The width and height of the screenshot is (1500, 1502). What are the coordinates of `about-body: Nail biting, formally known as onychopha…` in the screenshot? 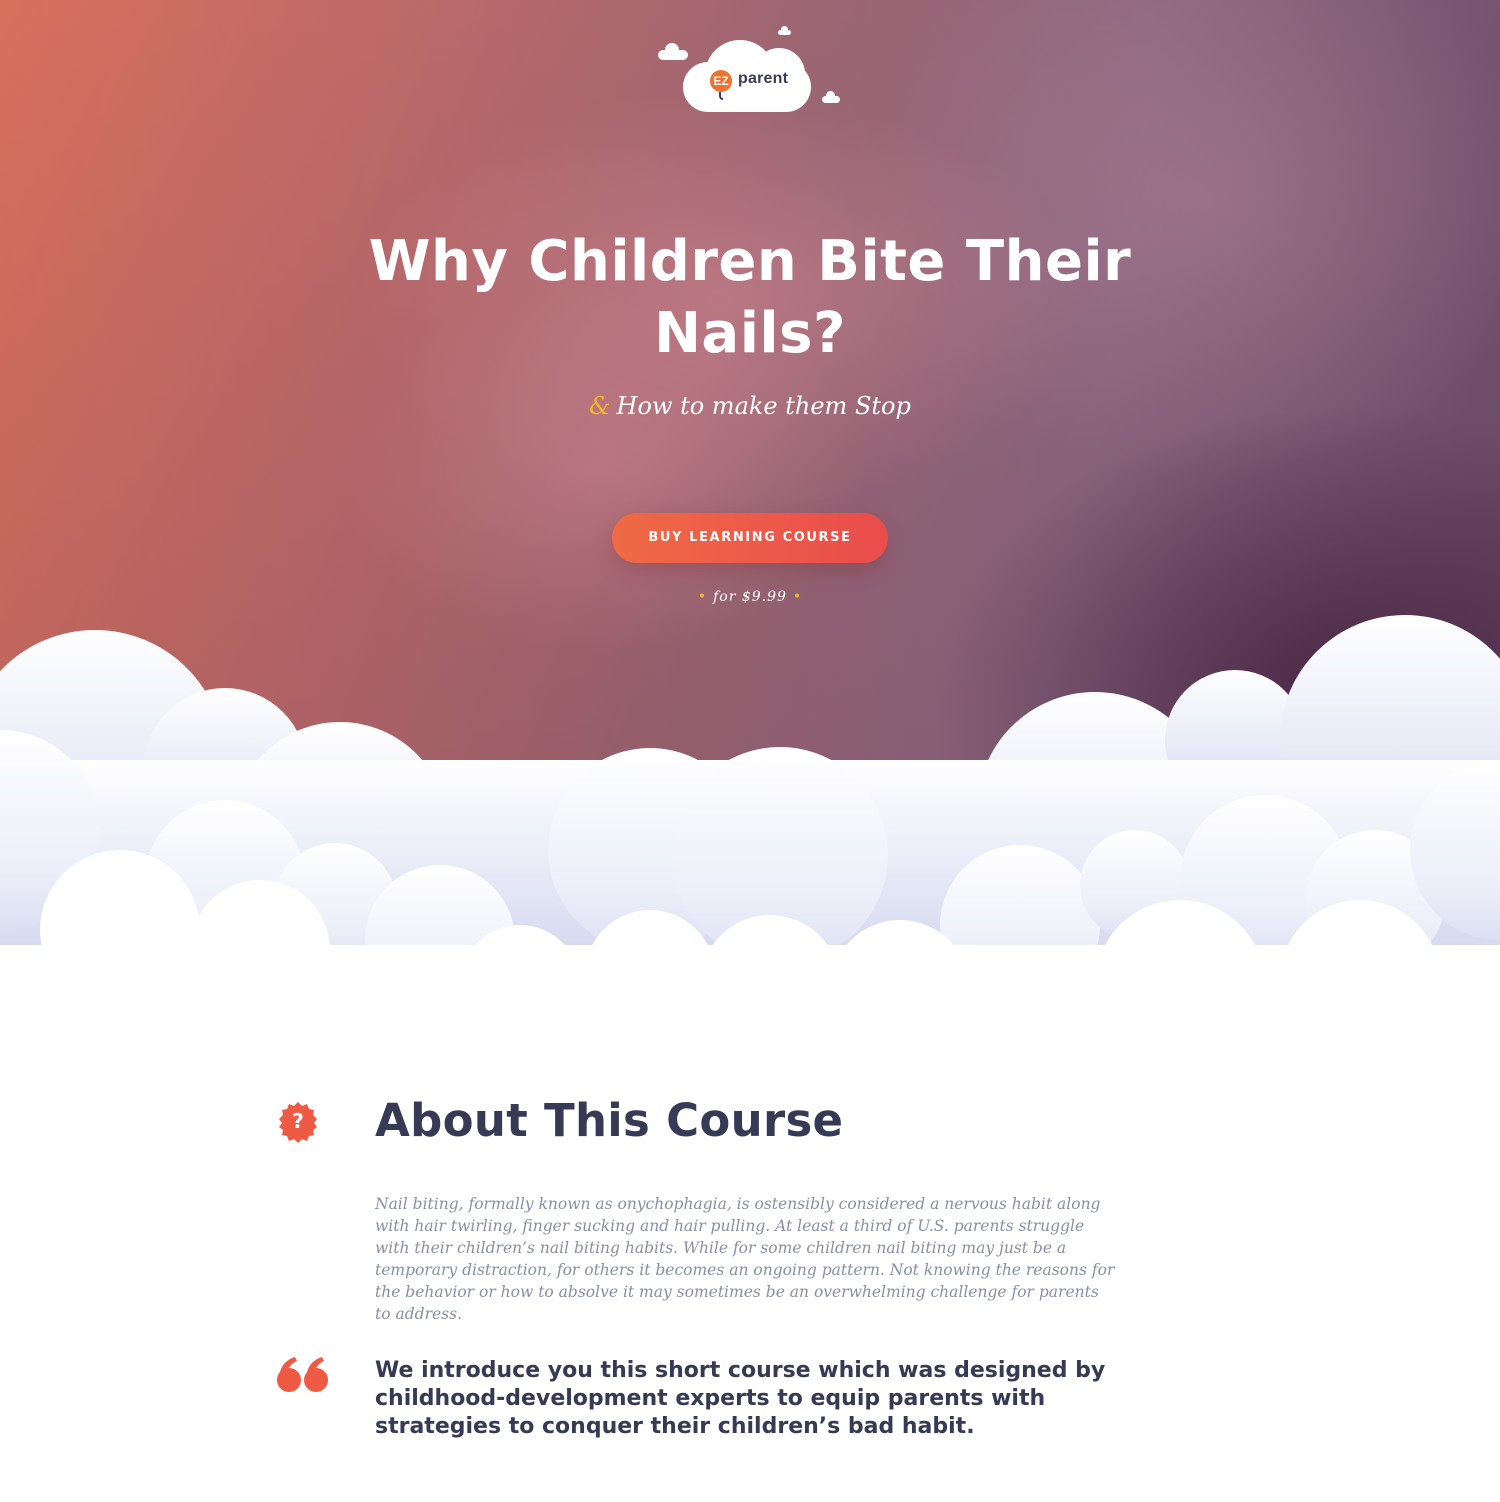 It's located at (745, 1259).